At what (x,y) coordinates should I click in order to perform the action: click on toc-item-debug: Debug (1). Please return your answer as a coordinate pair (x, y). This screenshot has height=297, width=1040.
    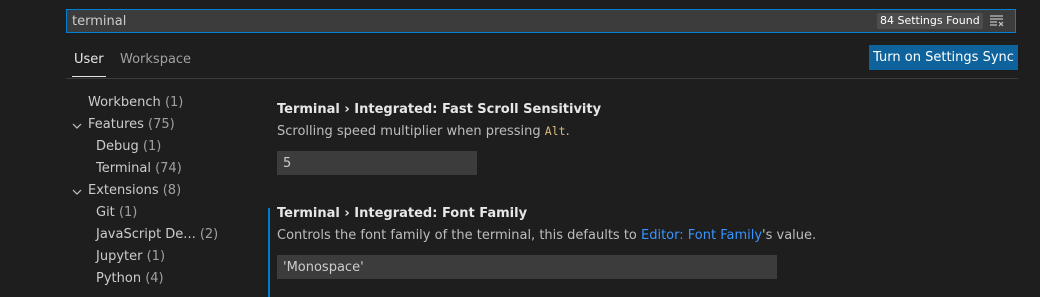
    Looking at the image, I should click on (128, 146).